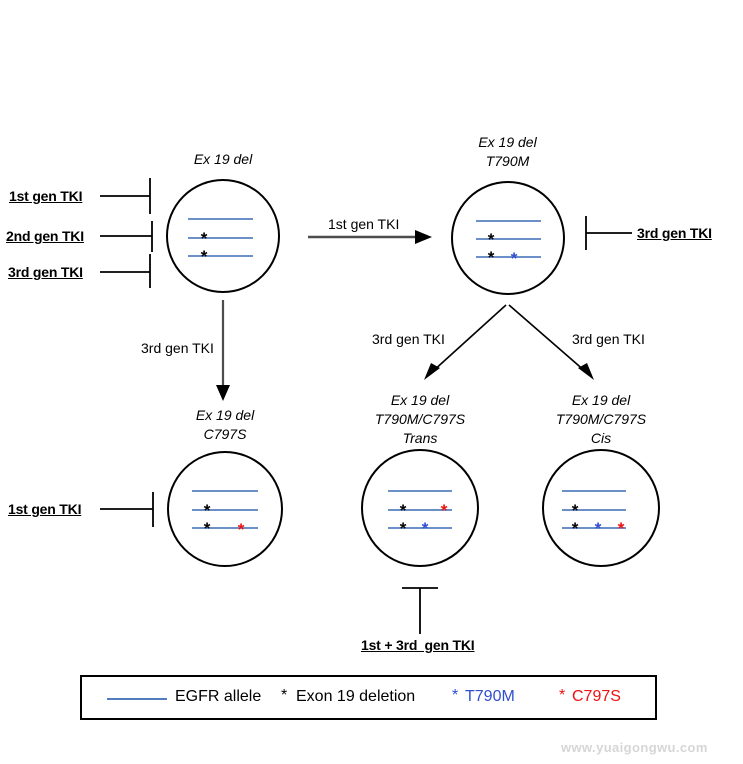  I want to click on cell-title-ex19del-c797s-line1: Ex 19 del, so click(225, 415).